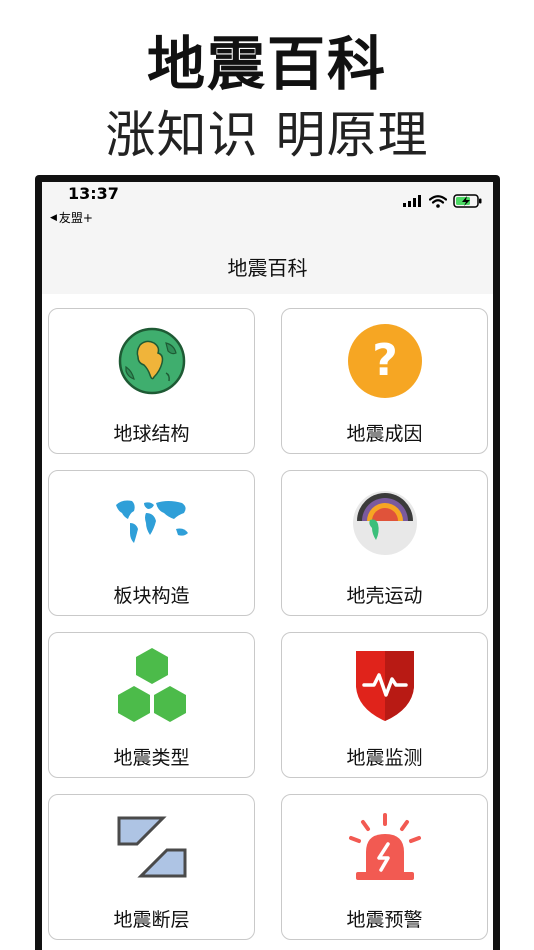 This screenshot has height=950, width=534. I want to click on tile-label: 地壳运动, so click(384, 596).